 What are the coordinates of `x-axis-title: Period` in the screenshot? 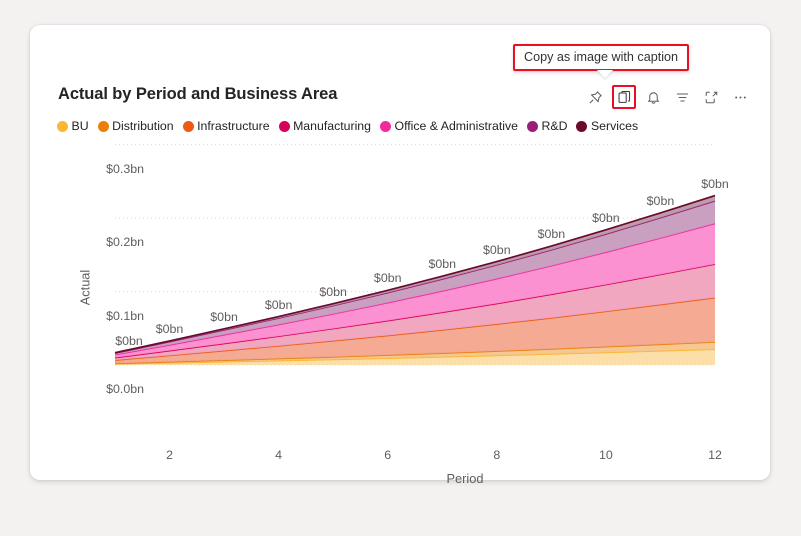 It's located at (465, 478).